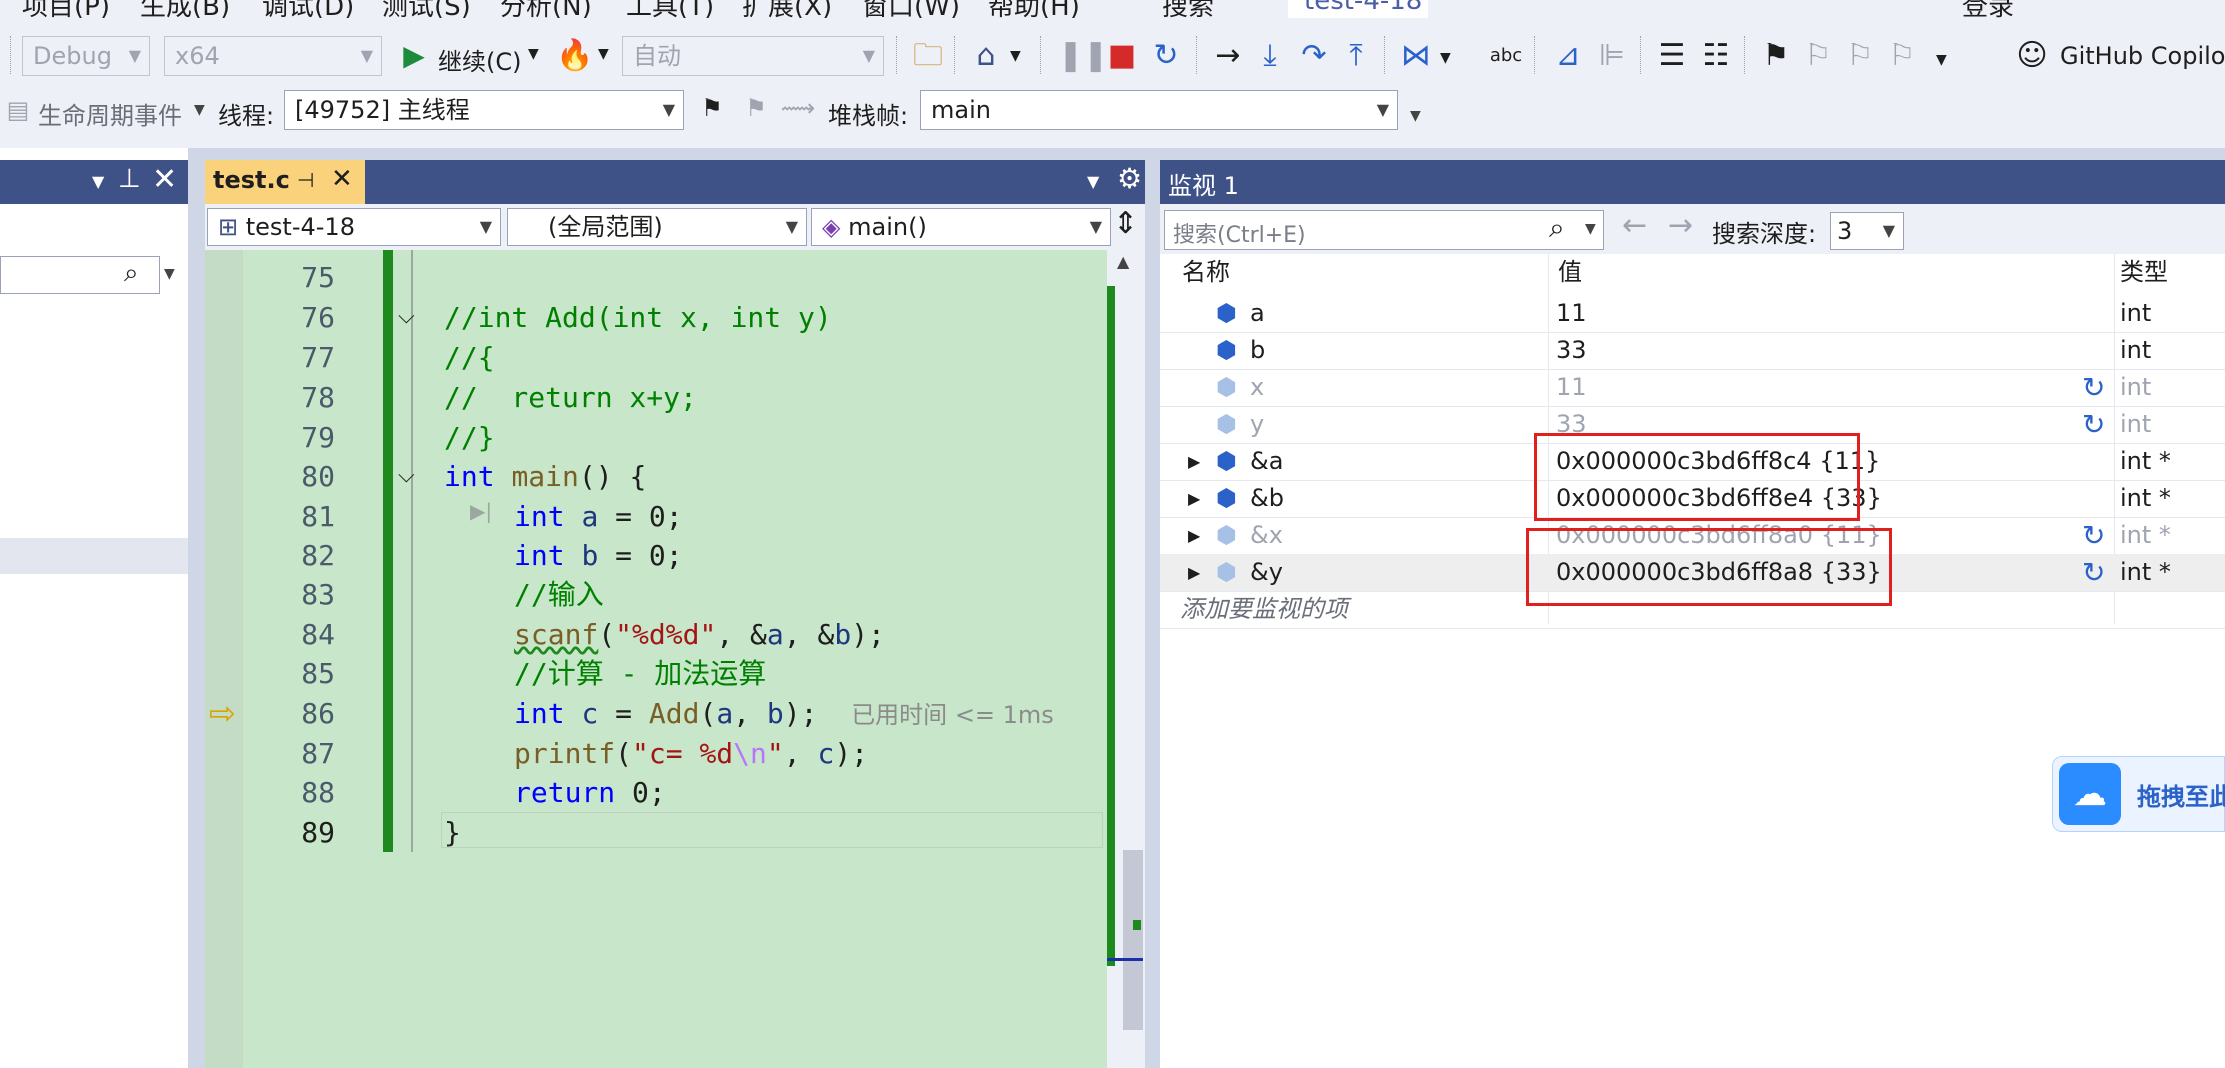  I want to click on column-header-value: 值, so click(1570, 272).